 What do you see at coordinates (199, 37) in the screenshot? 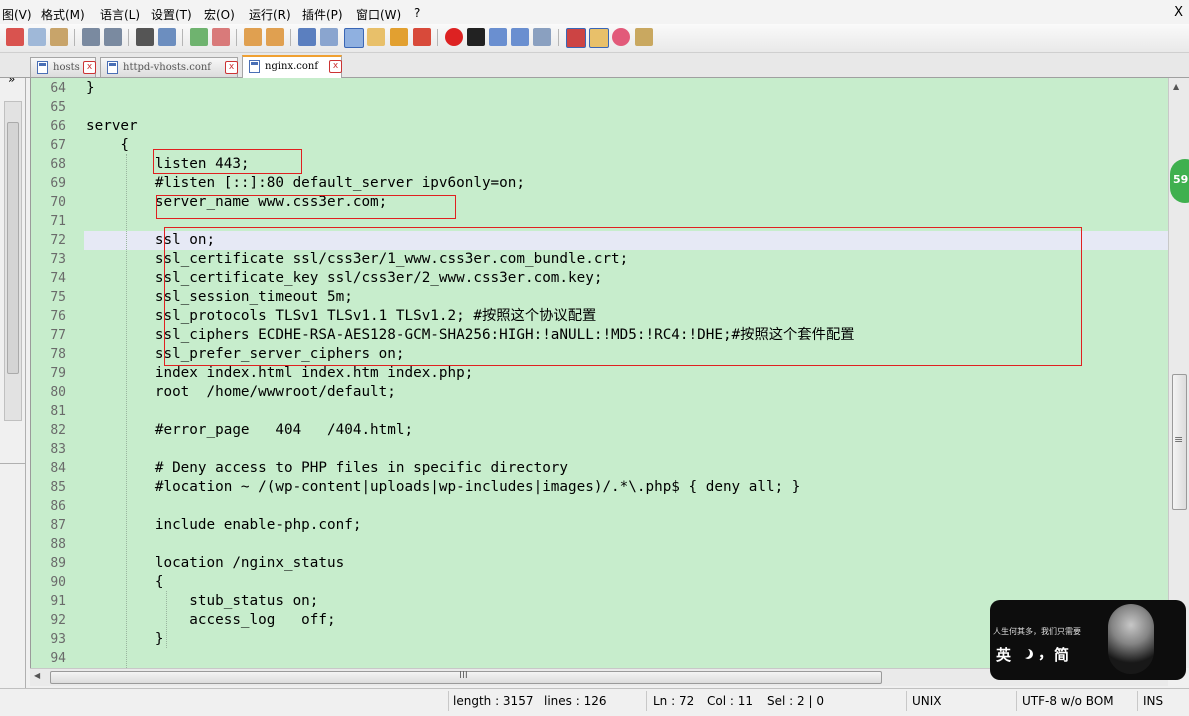
I see `zoom-in-icon` at bounding box center [199, 37].